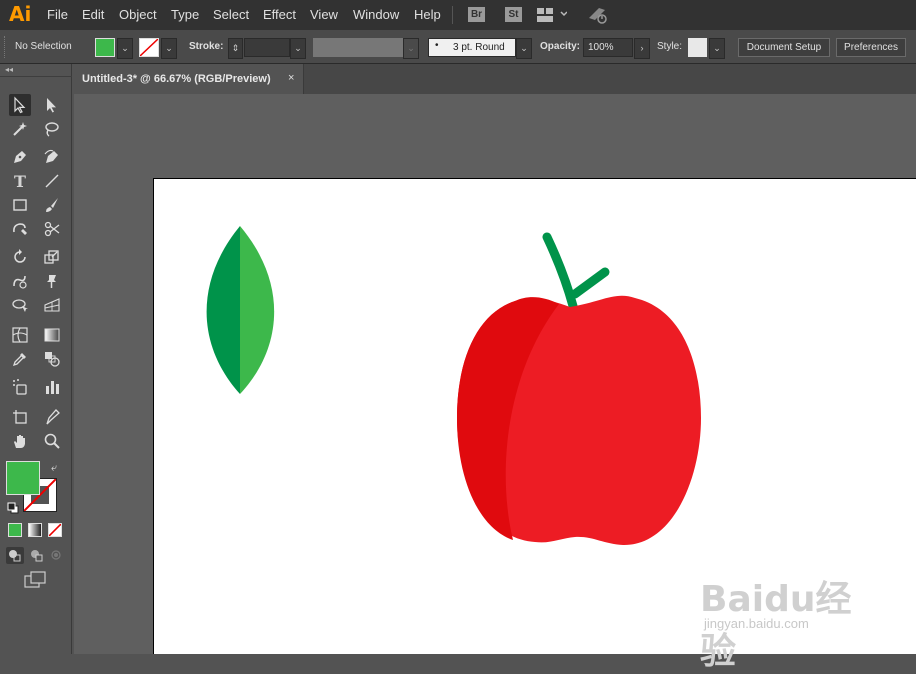 The image size is (916, 674). I want to click on default-fill-stroke-icon, so click(13, 510).